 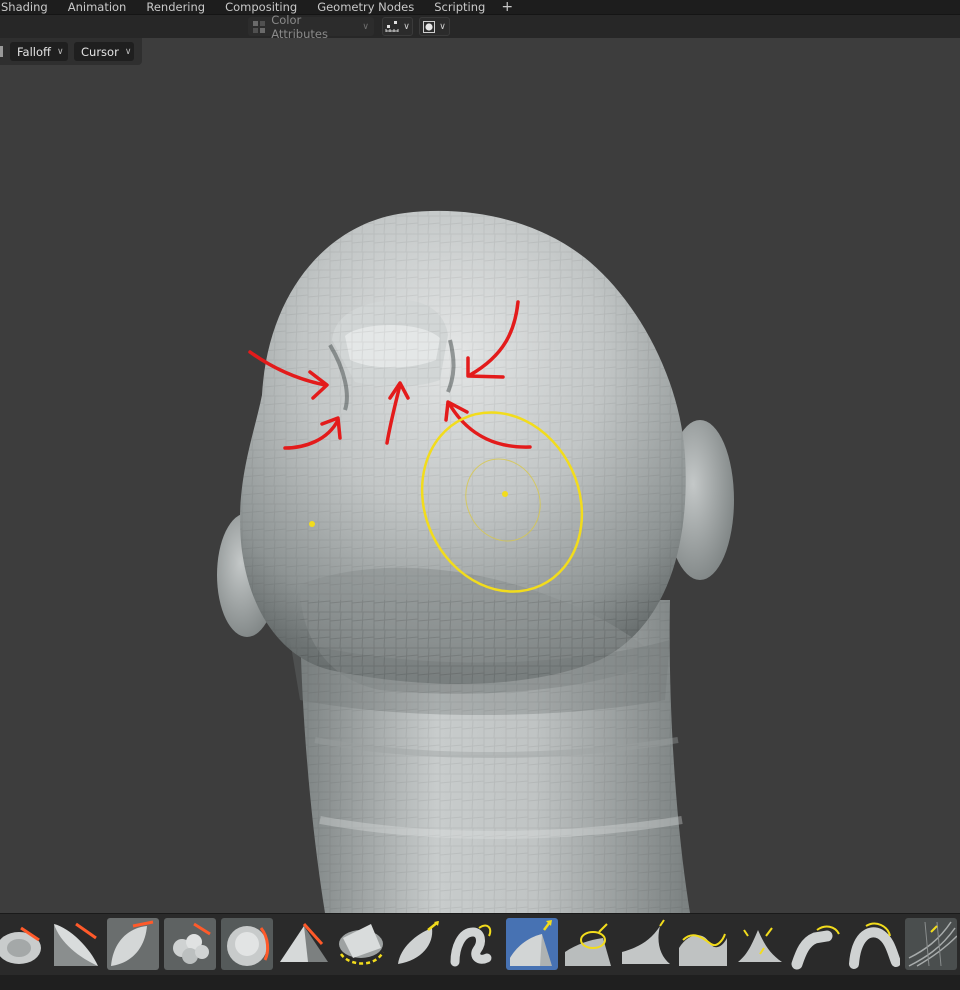 I want to click on viewport-shading-dropdown: ∨, so click(x=434, y=26).